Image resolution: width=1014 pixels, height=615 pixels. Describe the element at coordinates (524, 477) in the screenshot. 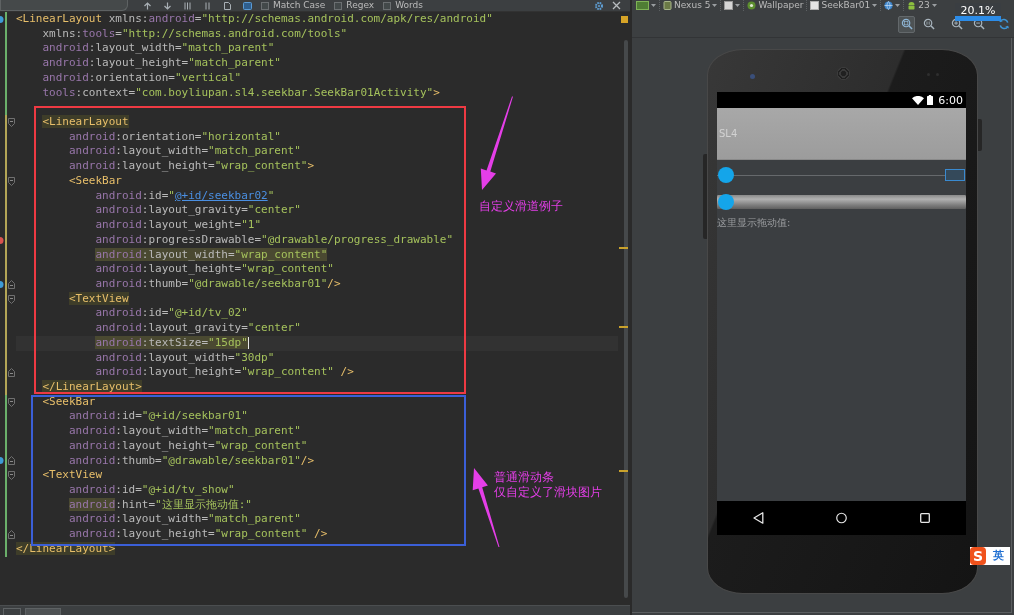

I see `annotation-text: 普通滑动条` at that location.